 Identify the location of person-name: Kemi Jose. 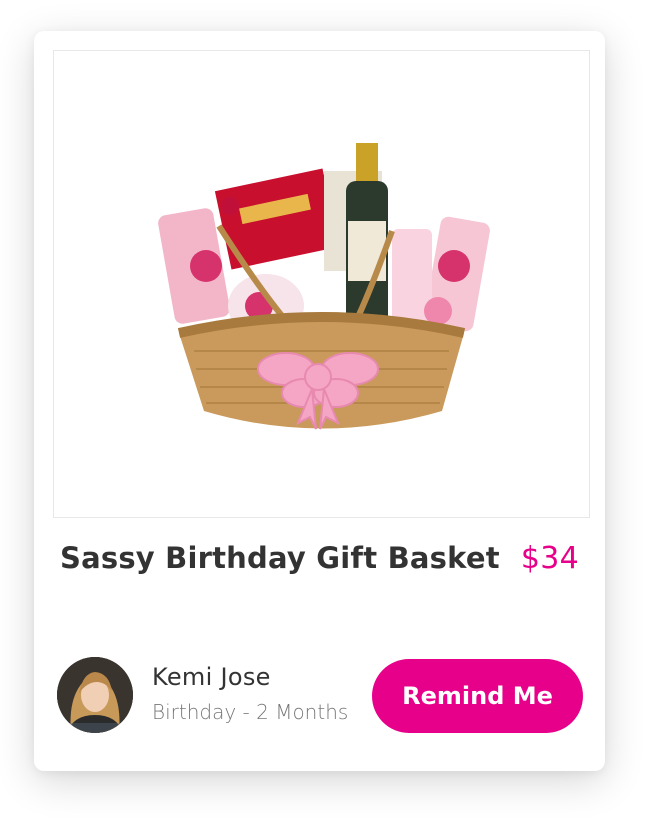
(211, 677).